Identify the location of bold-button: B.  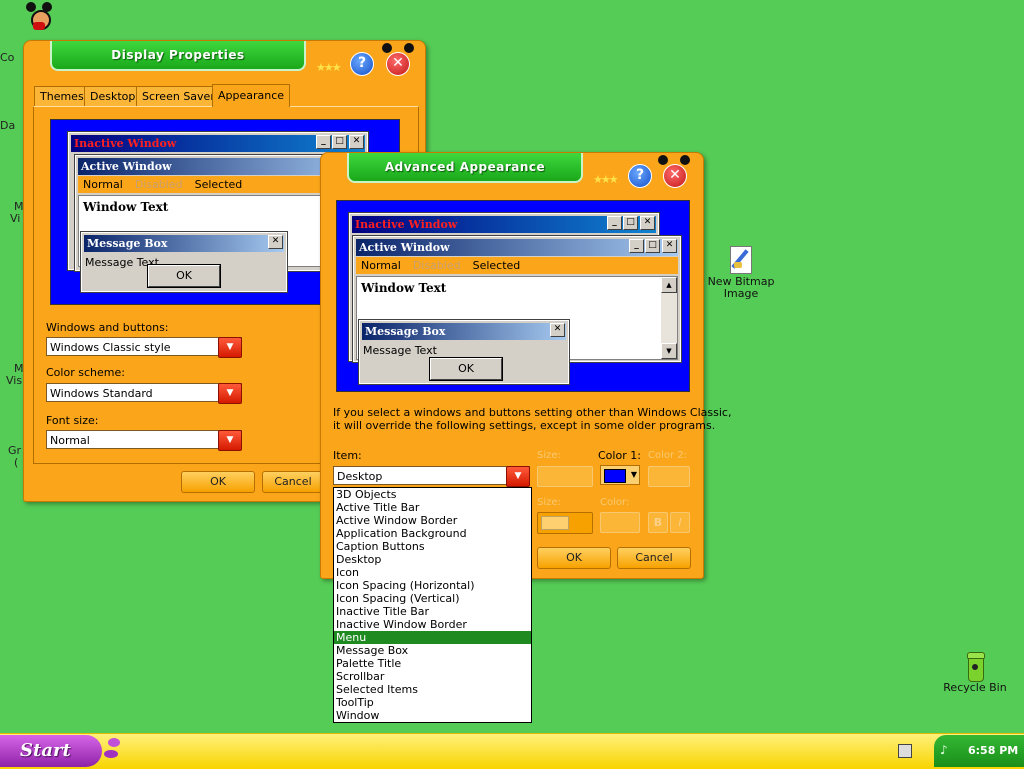
(658, 522).